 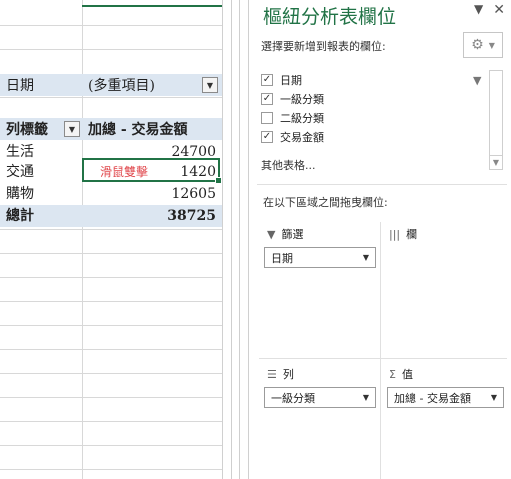 I want to click on sum-header: 加總 - 交易金額, so click(x=138, y=130).